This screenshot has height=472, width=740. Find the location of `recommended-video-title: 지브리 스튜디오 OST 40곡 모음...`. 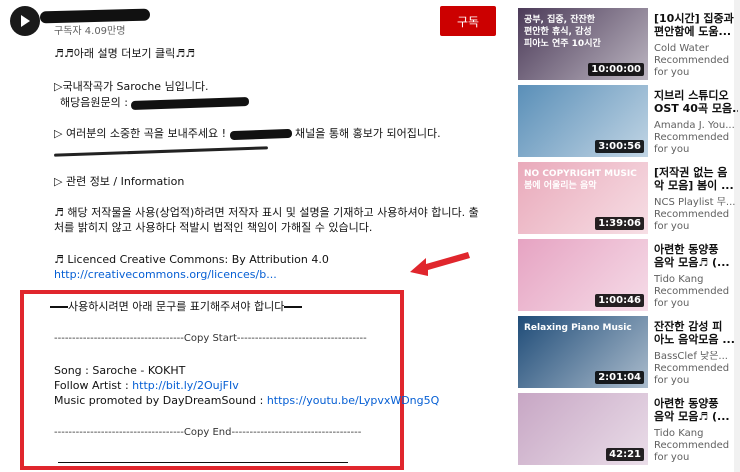

recommended-video-title: 지브리 스튜디오 OST 40곡 모음... is located at coordinates (696, 102).